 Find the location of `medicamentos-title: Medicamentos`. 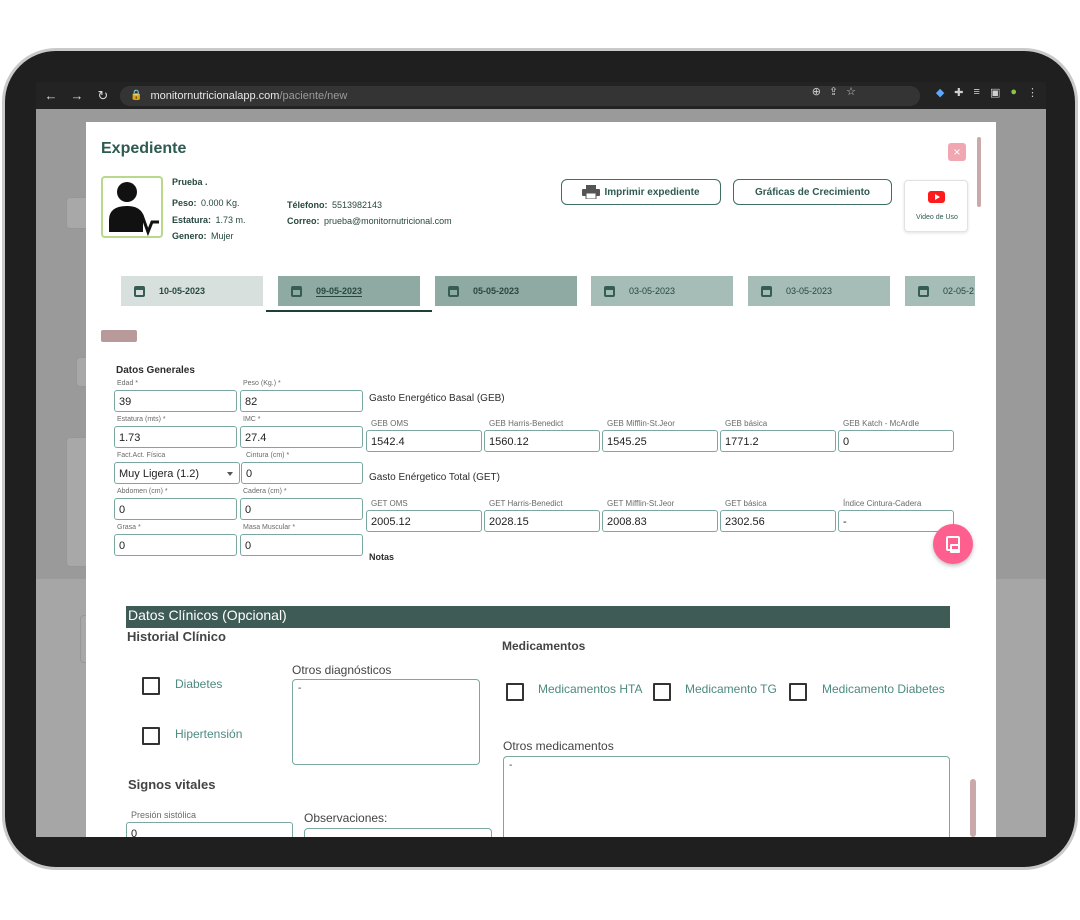

medicamentos-title: Medicamentos is located at coordinates (544, 646).